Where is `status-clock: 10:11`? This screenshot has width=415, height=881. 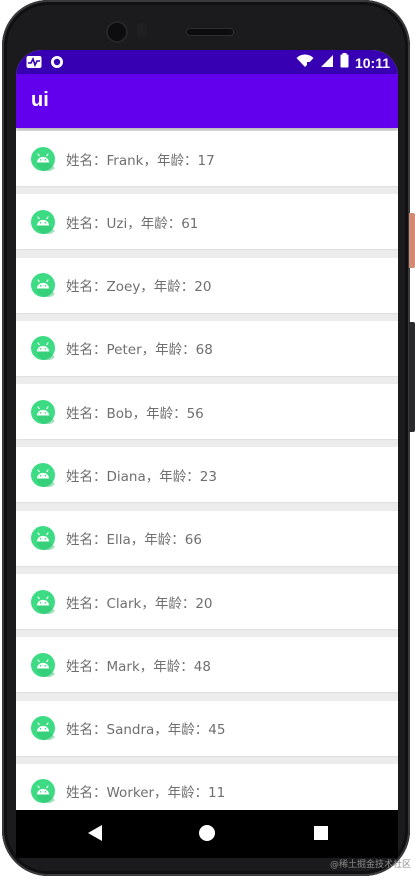
status-clock: 10:11 is located at coordinates (372, 62).